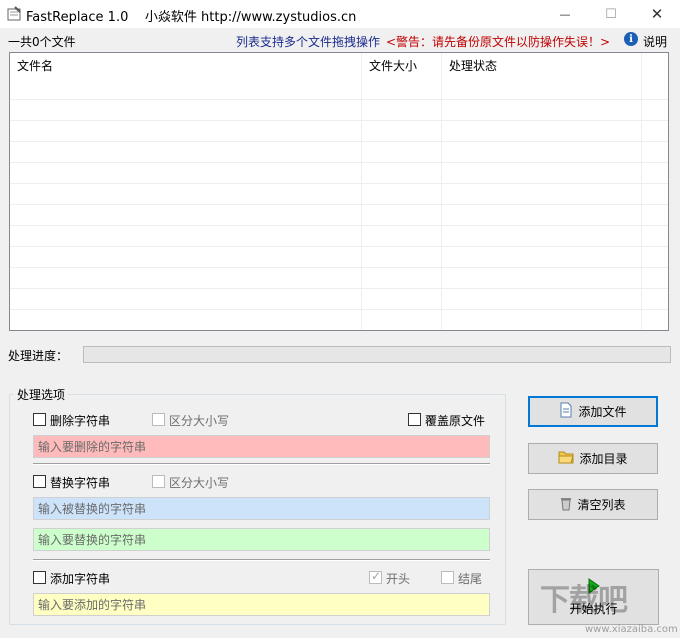 This screenshot has height=638, width=680. Describe the element at coordinates (603, 459) in the screenshot. I see `add-folder-label: 添加目录` at that location.